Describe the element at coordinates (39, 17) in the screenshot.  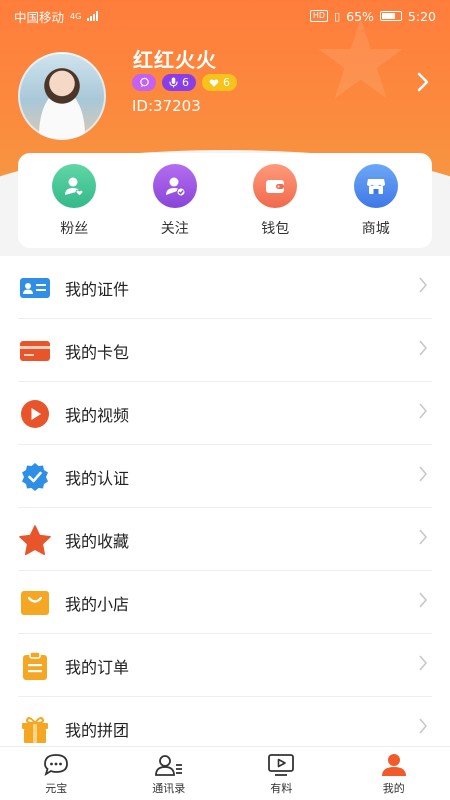
I see `carrier-label: 中国移动` at that location.